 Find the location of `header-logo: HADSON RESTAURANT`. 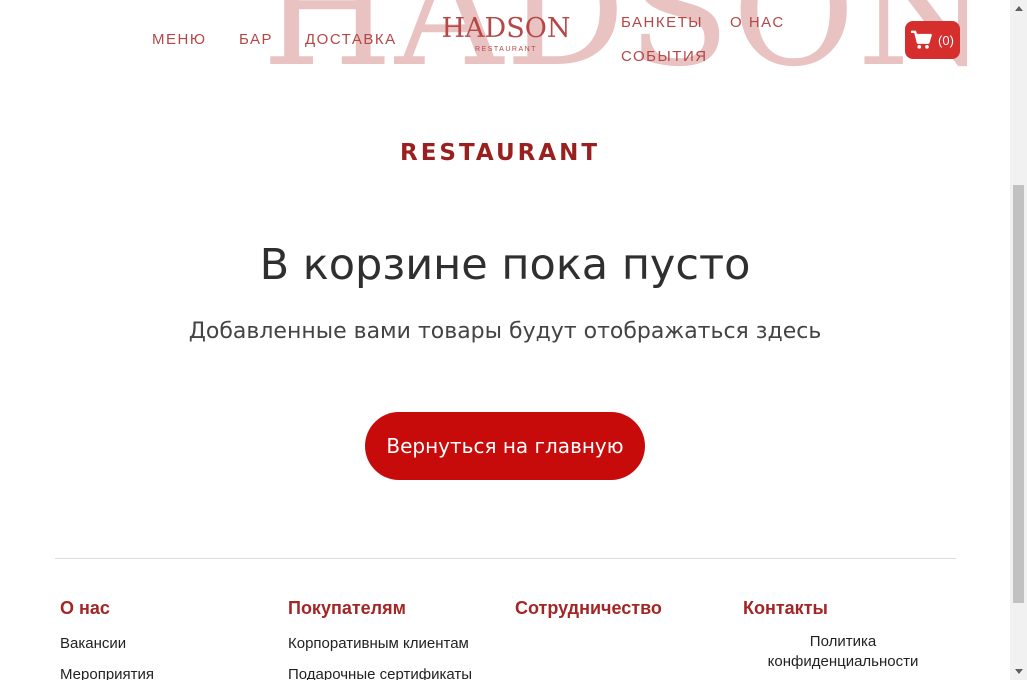

header-logo: HADSON RESTAURANT is located at coordinates (506, 33).